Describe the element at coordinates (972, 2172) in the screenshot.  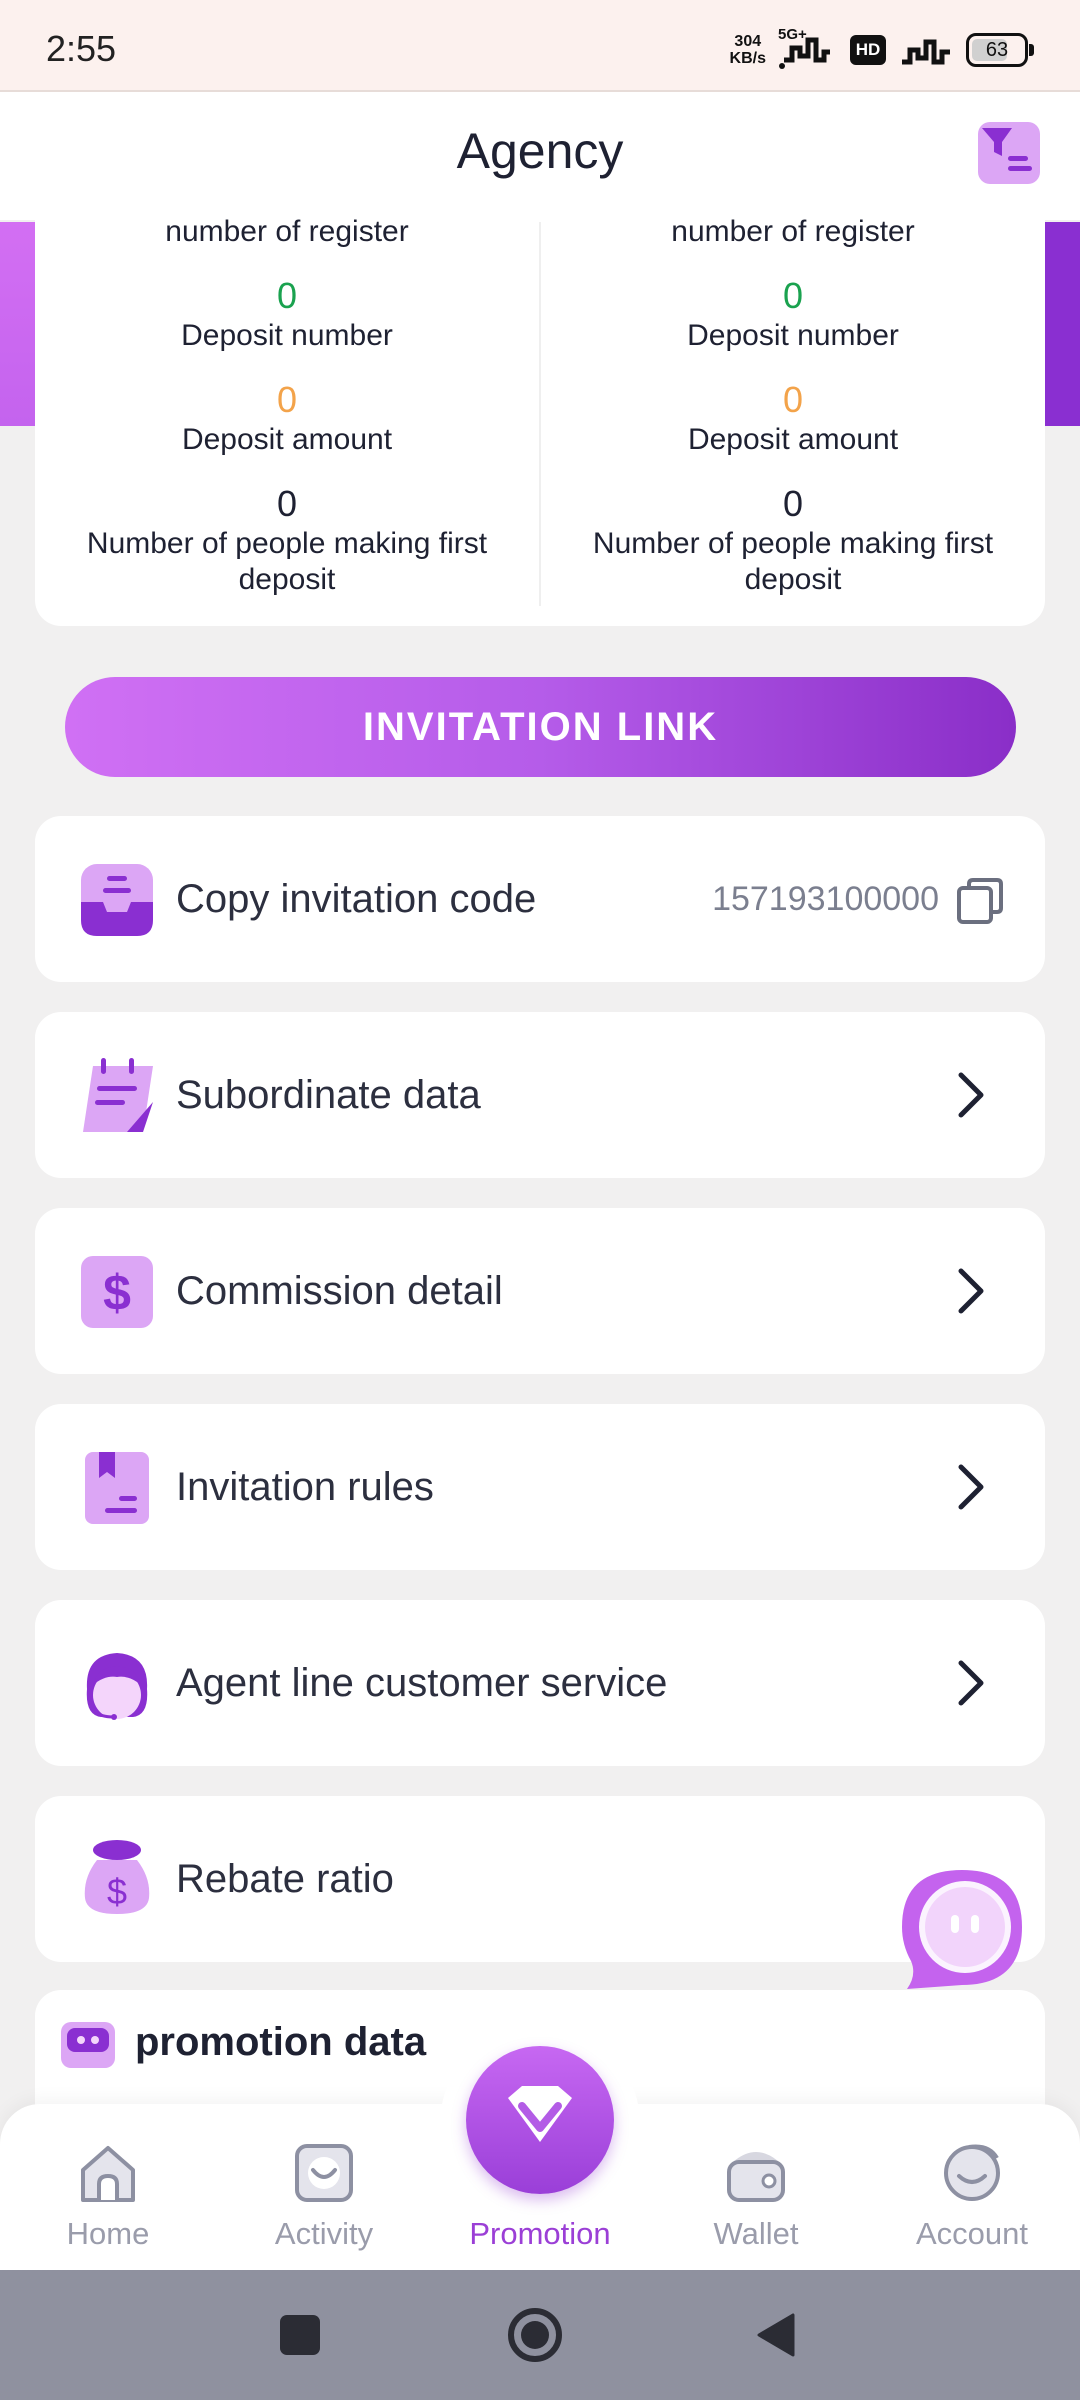
I see `account-icon` at that location.